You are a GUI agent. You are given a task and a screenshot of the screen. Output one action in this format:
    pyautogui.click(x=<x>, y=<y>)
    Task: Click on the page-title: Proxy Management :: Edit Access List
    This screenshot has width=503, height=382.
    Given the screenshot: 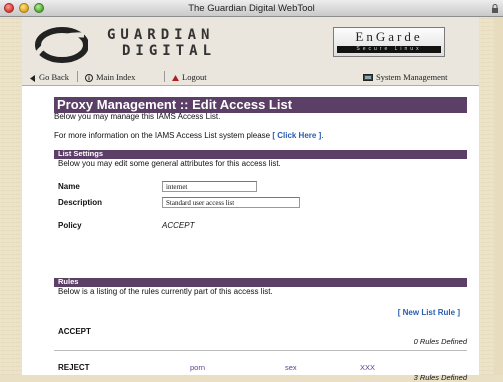 What is the action you would take?
    pyautogui.click(x=175, y=104)
    